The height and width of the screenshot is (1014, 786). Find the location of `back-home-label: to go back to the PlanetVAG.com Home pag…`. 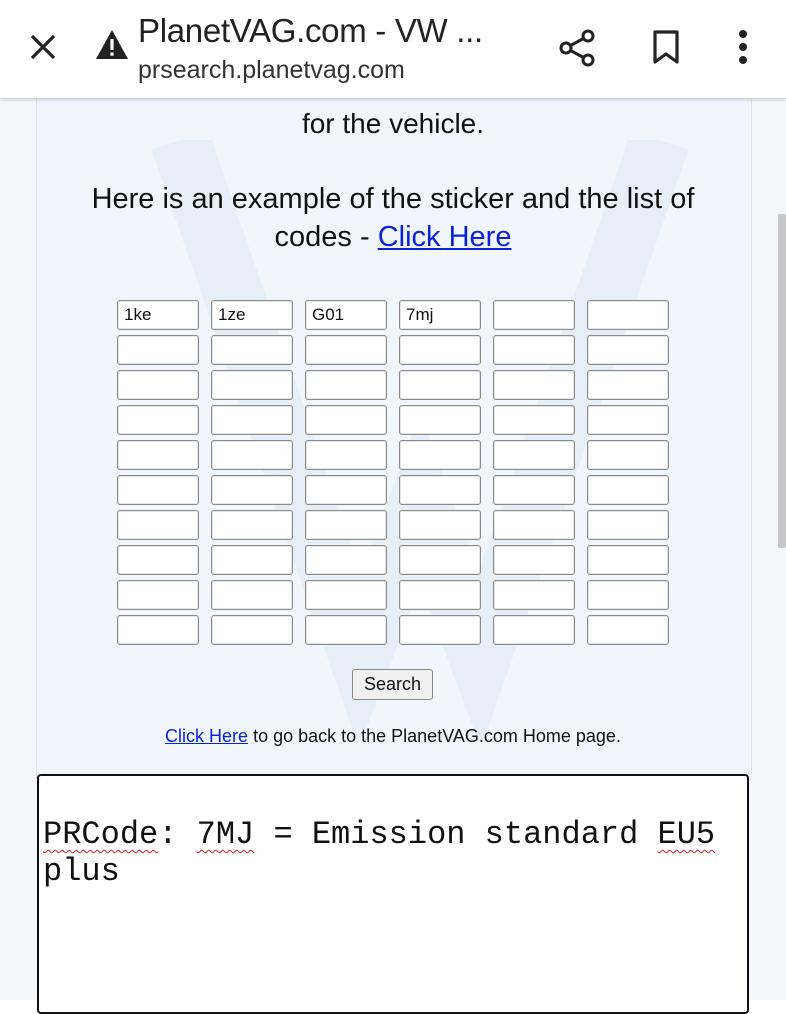

back-home-label: to go back to the PlanetVAG.com Home pag… is located at coordinates (434, 736).